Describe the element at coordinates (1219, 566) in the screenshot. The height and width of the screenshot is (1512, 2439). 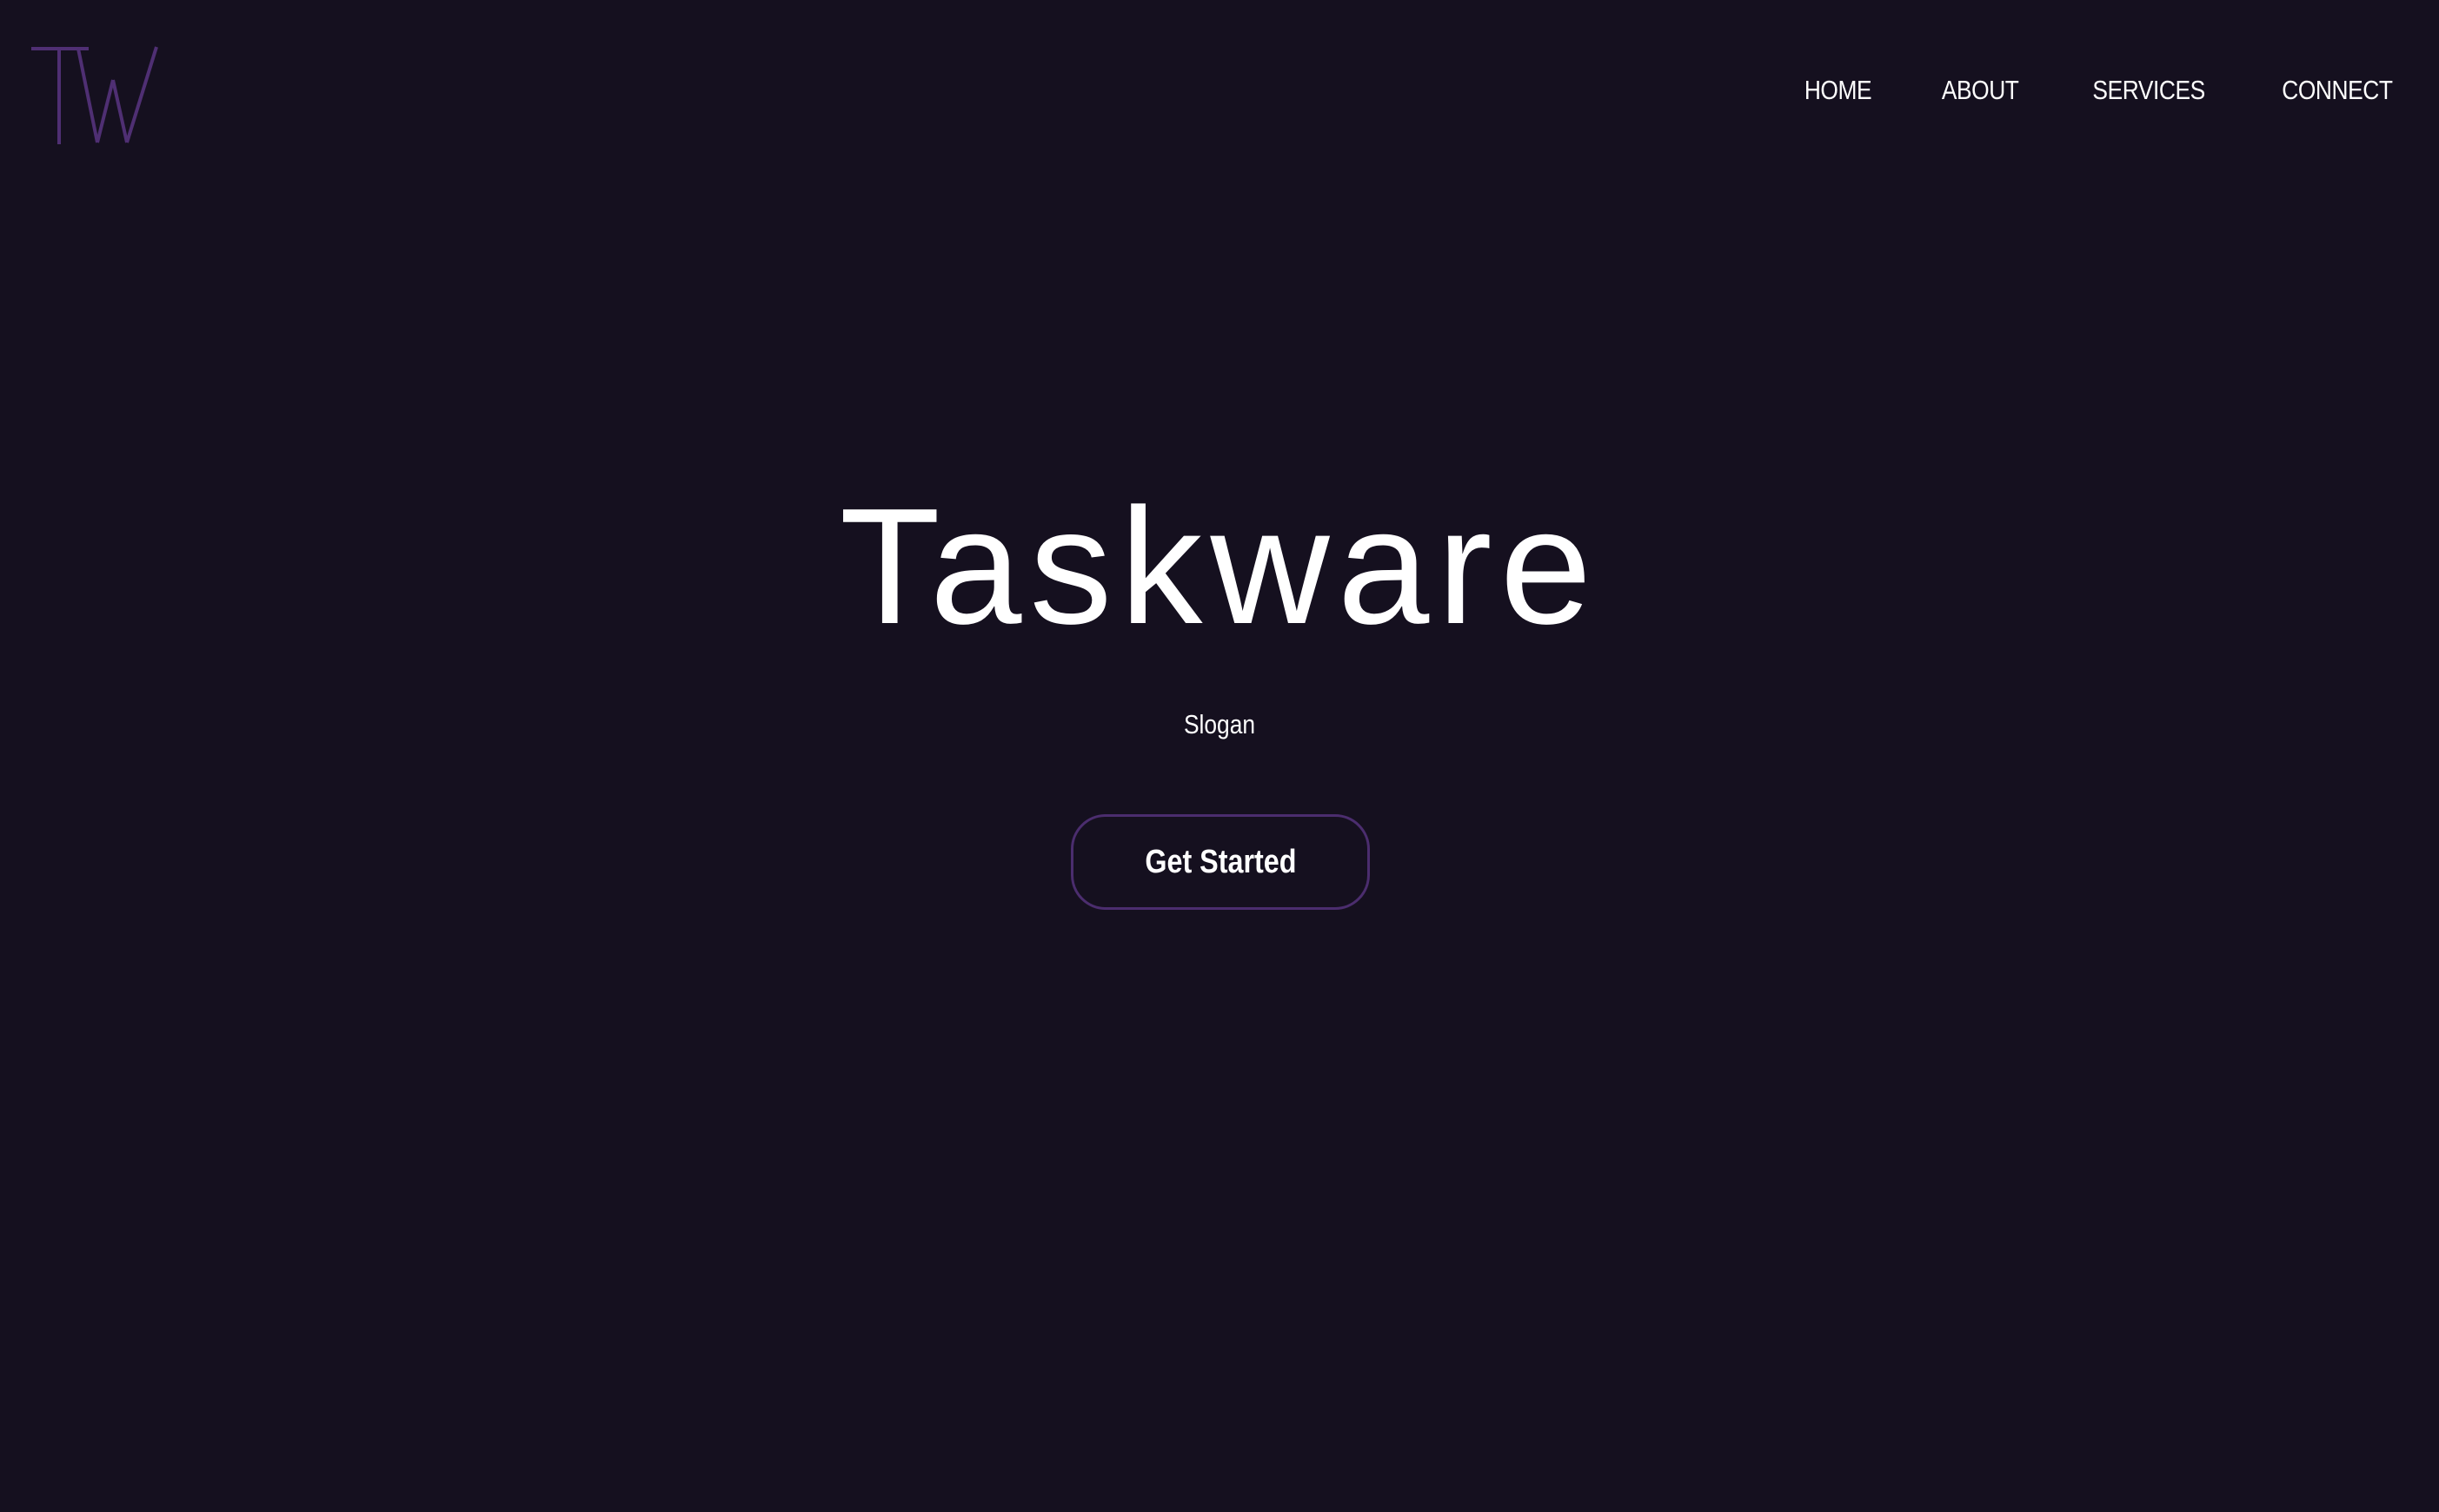
I see `hero-title: Taskware` at that location.